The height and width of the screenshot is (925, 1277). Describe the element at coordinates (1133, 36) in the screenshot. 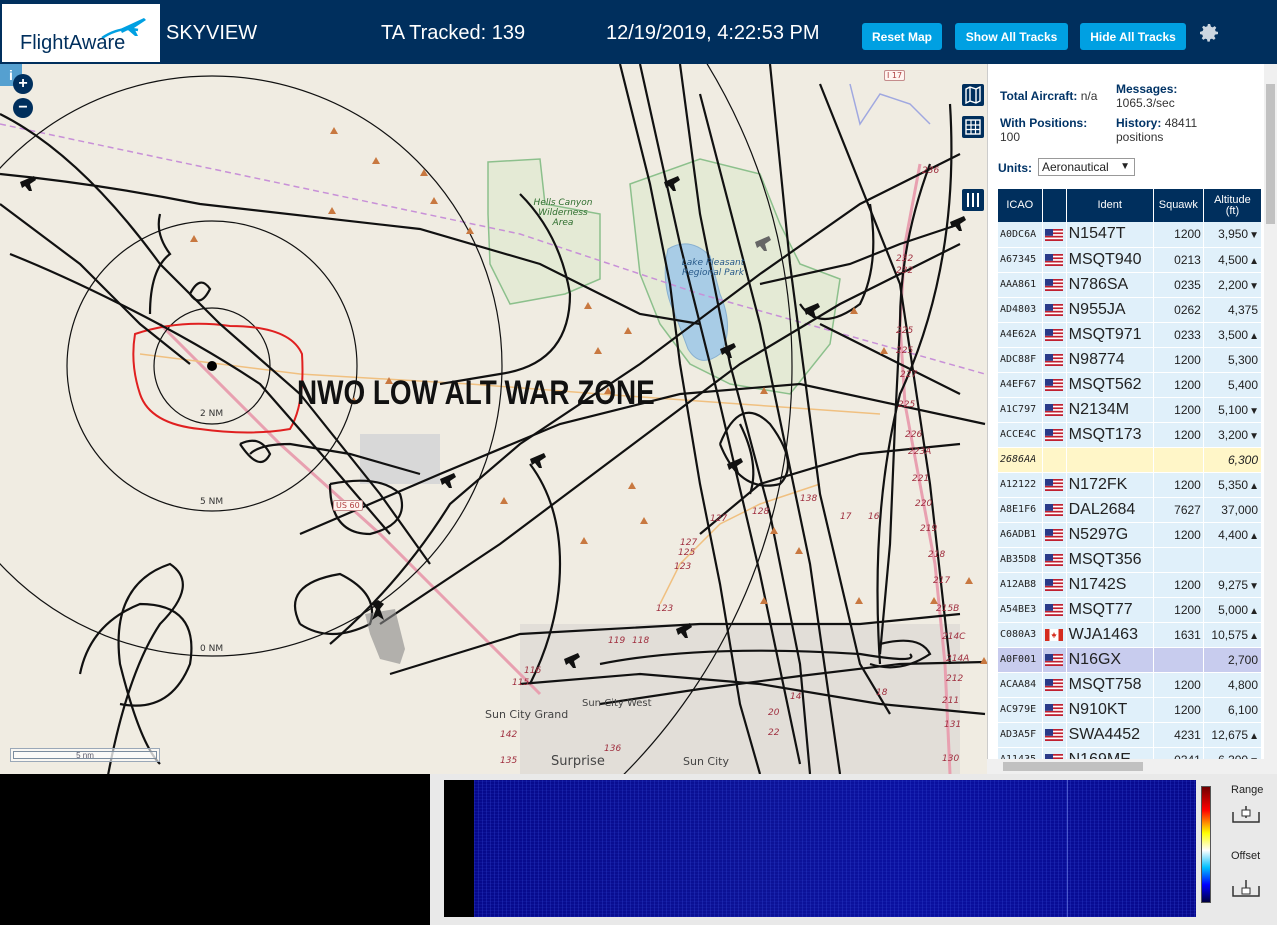

I see `hide-all-tracks-button: Hide All Tracks` at that location.